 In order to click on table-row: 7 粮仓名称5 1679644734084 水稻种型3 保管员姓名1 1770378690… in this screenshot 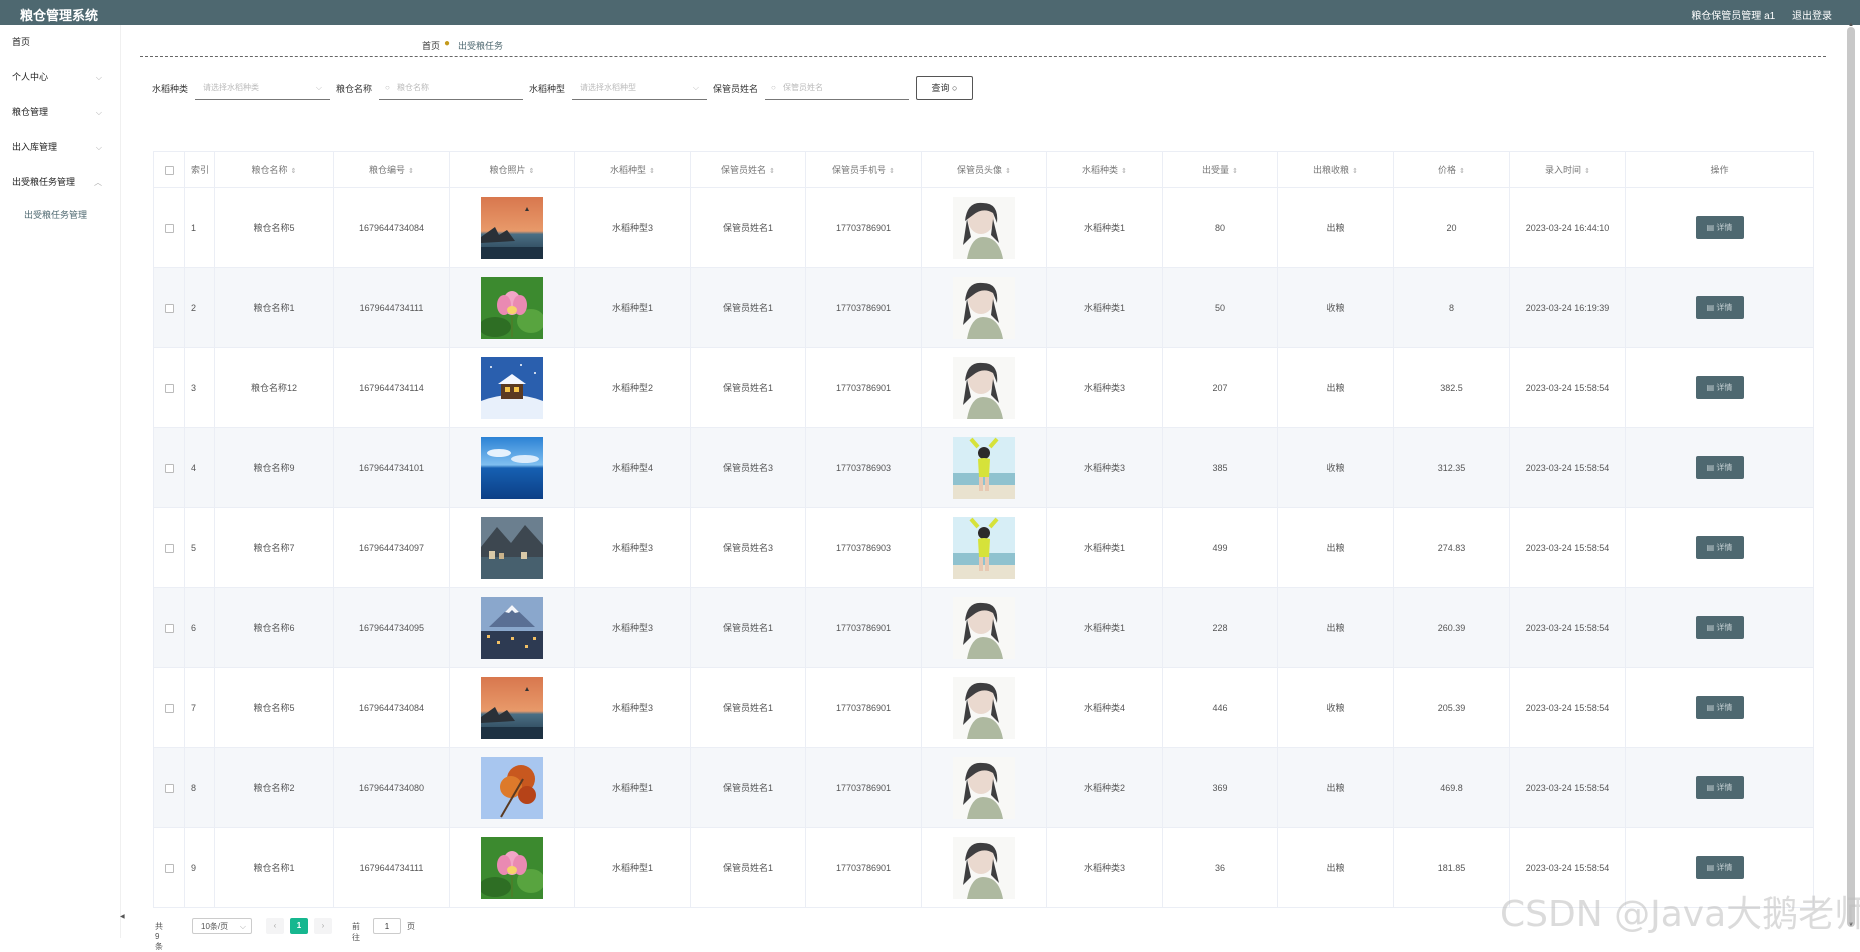, I will do `click(983, 707)`.